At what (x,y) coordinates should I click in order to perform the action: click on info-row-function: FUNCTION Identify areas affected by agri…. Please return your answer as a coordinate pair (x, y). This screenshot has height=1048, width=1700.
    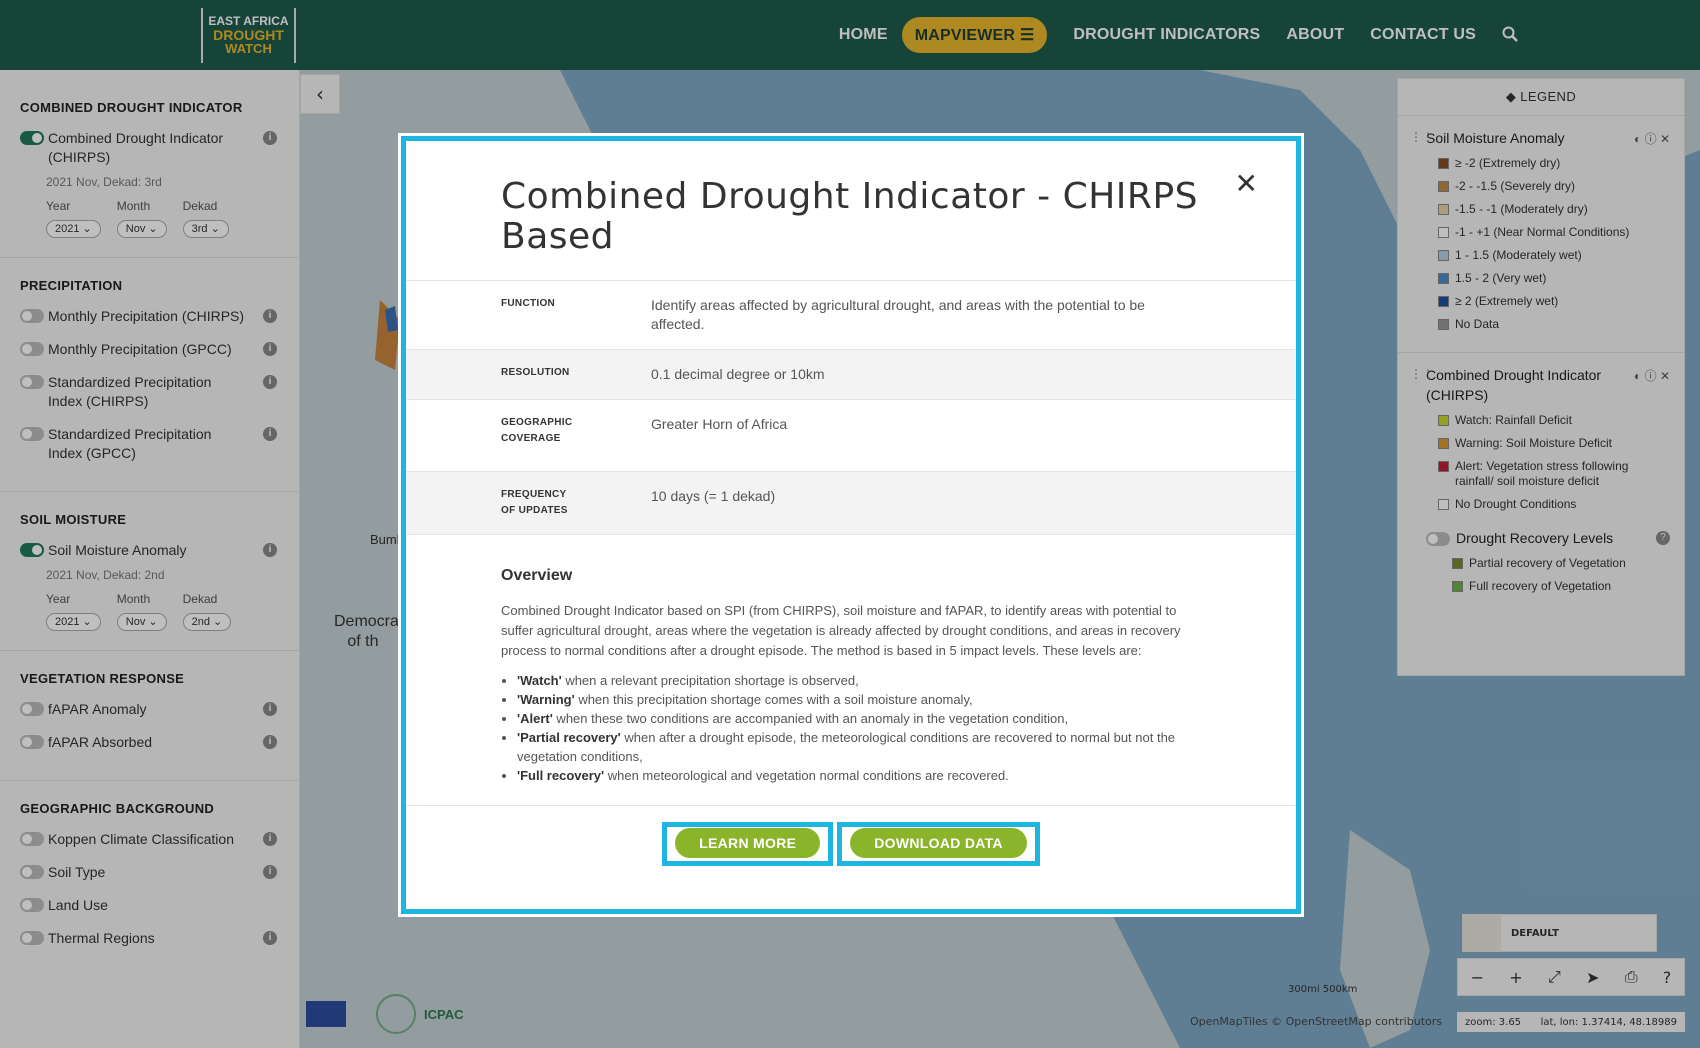
    Looking at the image, I should click on (851, 315).